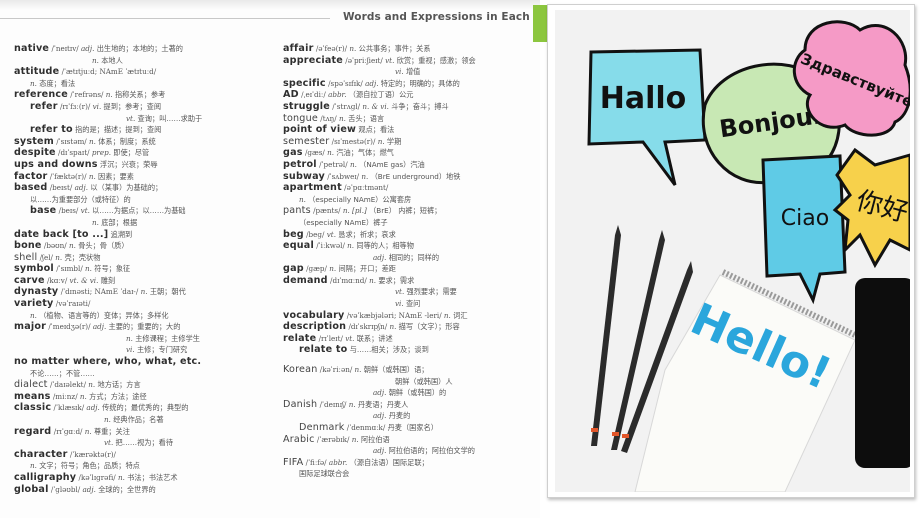 This screenshot has height=518, width=920. I want to click on part-of-speech: abbr., so click(338, 462).